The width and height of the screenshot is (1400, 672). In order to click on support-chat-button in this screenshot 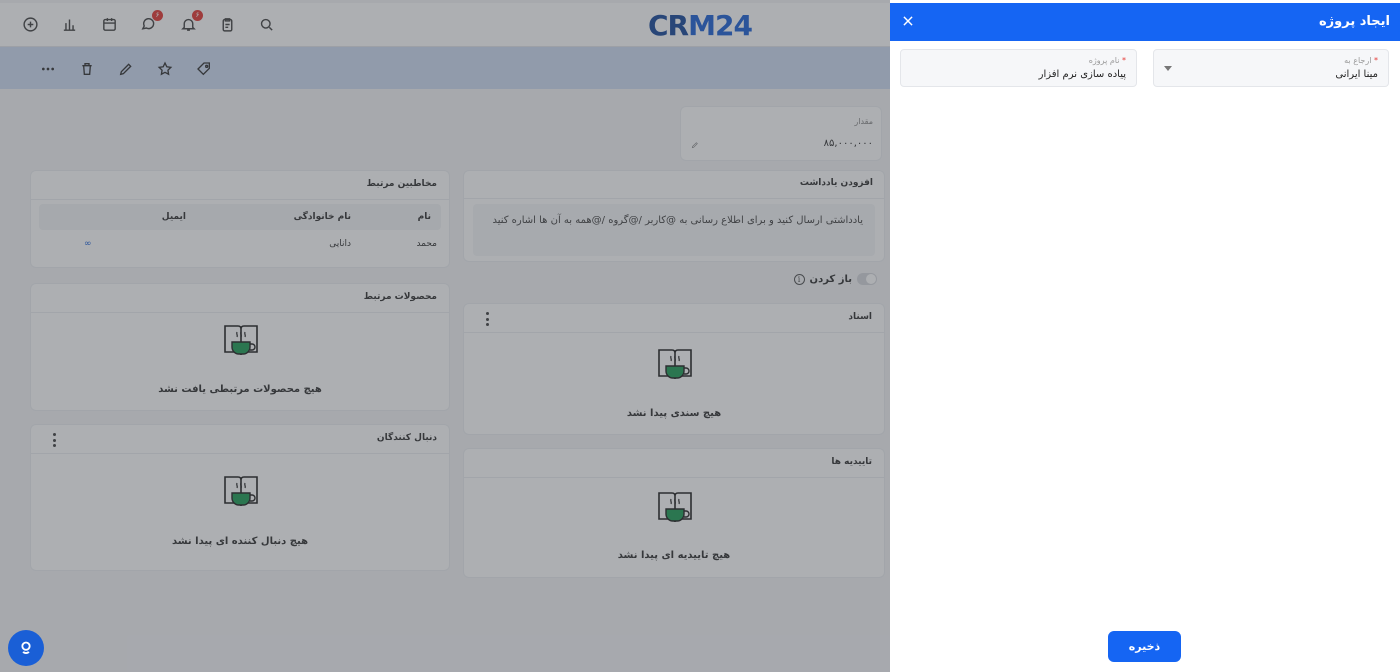, I will do `click(26, 648)`.